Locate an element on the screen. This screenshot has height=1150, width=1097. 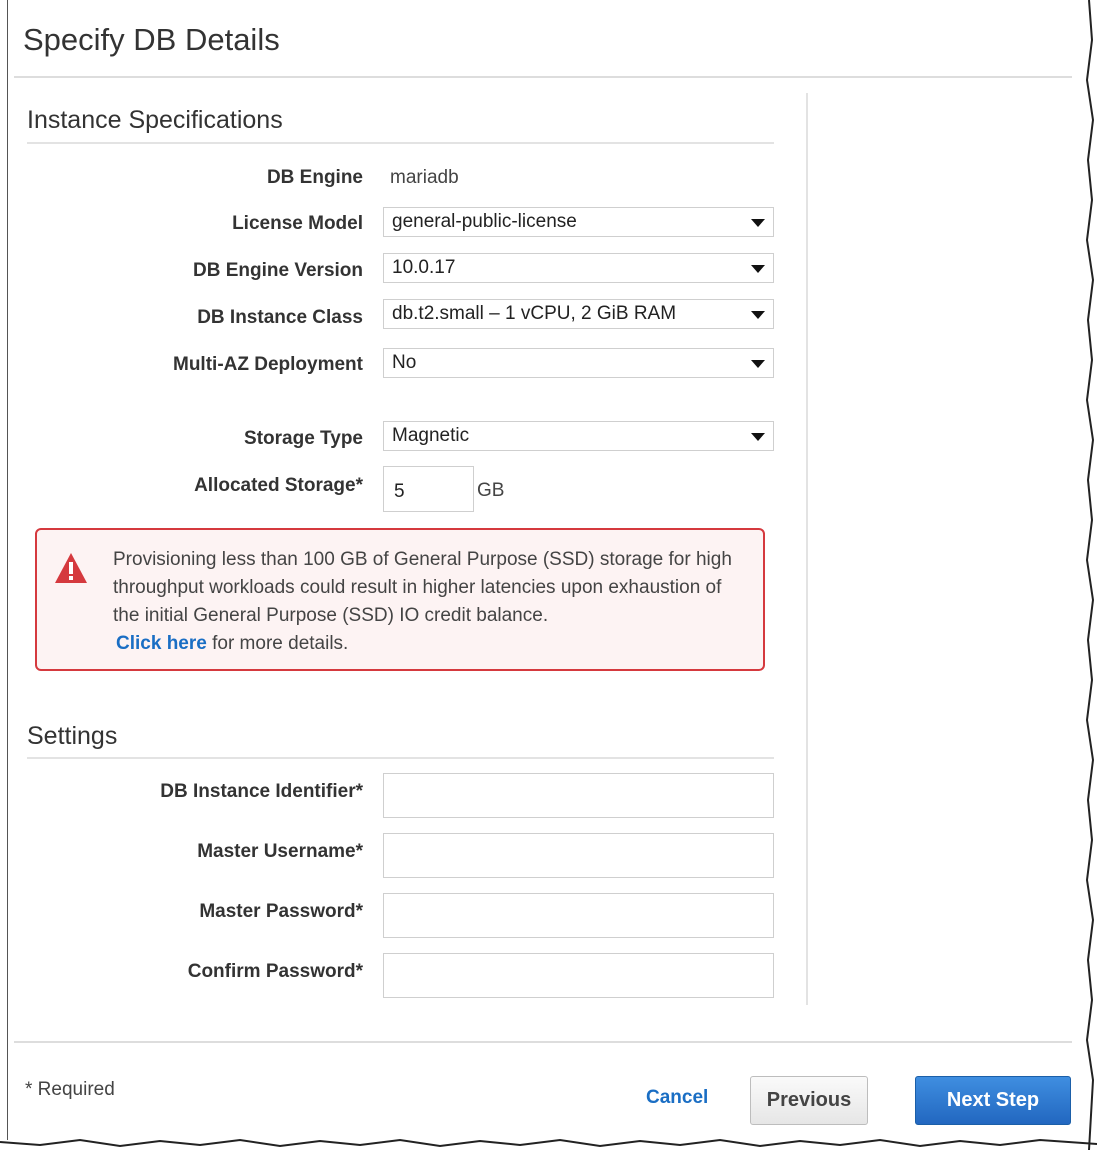
engine-version-label: DB Engine Version is located at coordinates (278, 270).